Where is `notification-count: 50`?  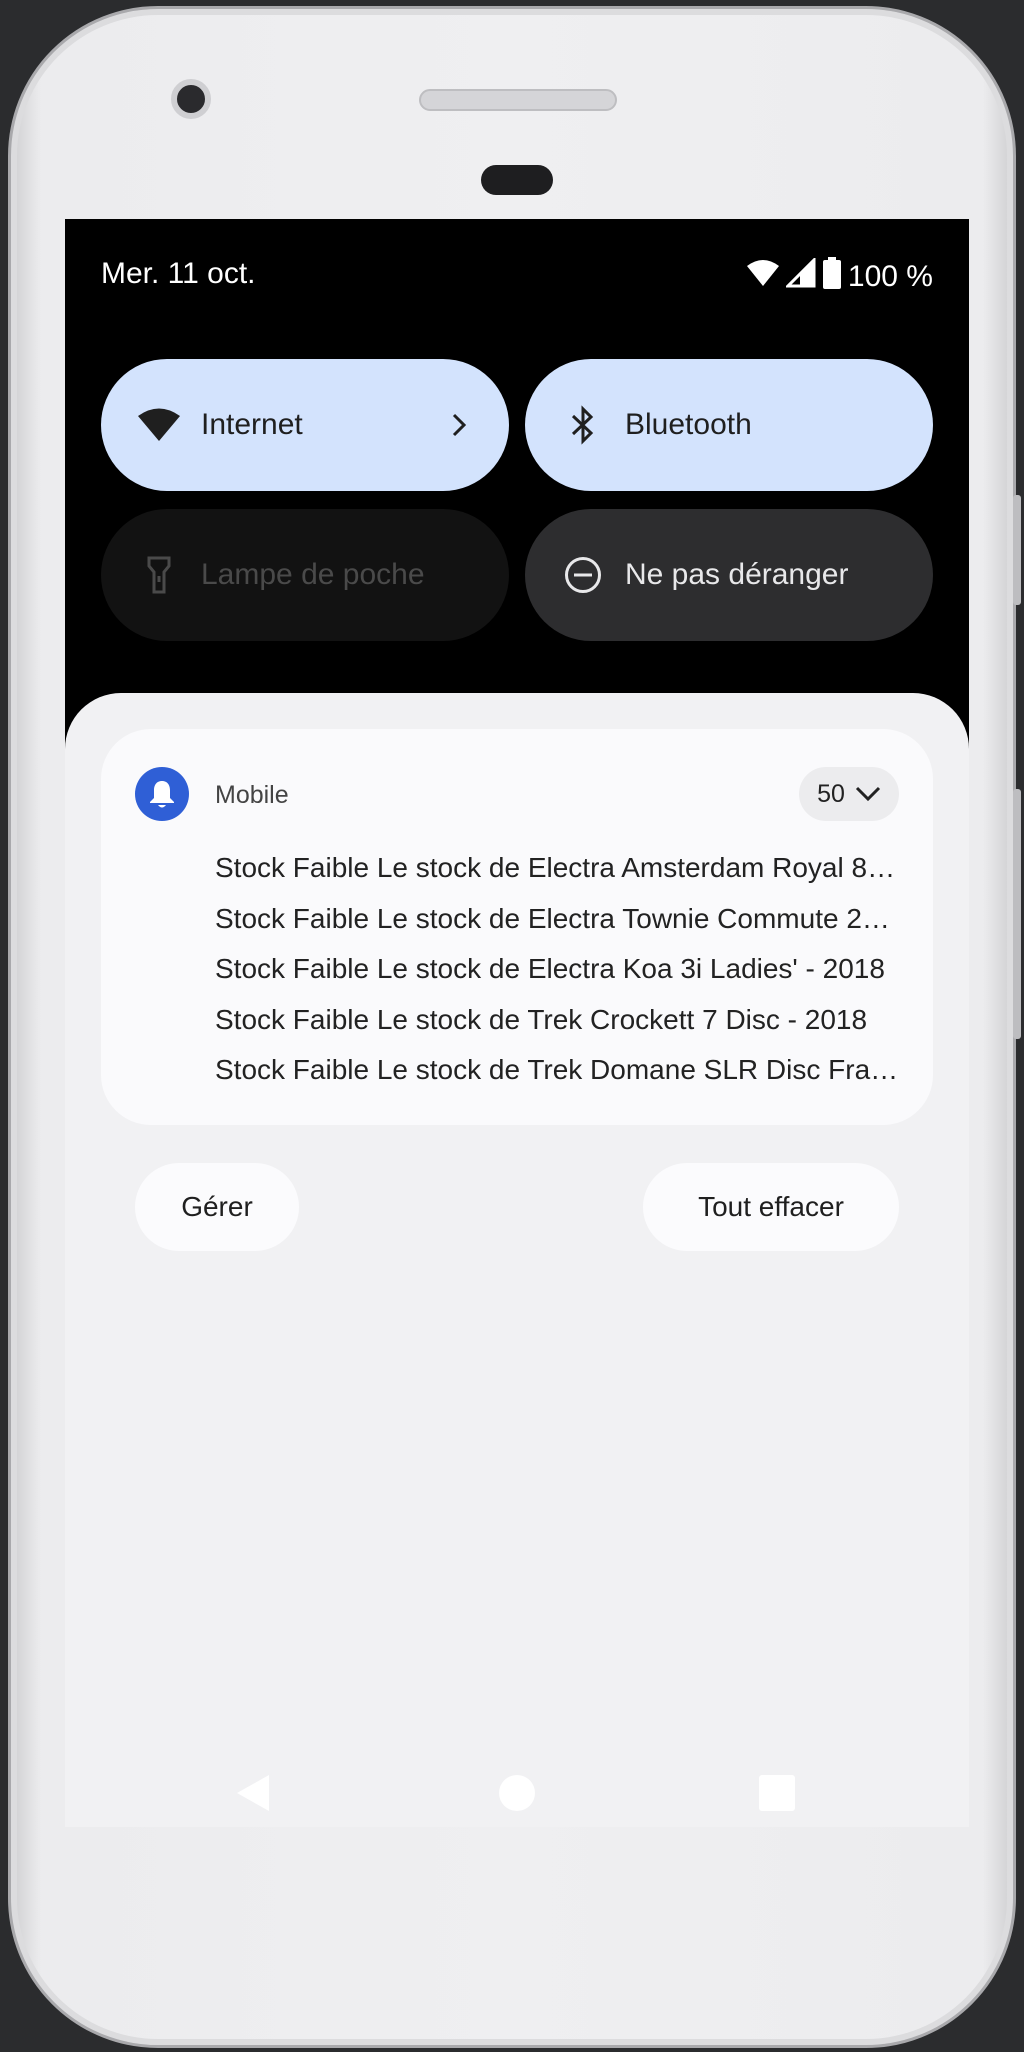
notification-count: 50 is located at coordinates (831, 793).